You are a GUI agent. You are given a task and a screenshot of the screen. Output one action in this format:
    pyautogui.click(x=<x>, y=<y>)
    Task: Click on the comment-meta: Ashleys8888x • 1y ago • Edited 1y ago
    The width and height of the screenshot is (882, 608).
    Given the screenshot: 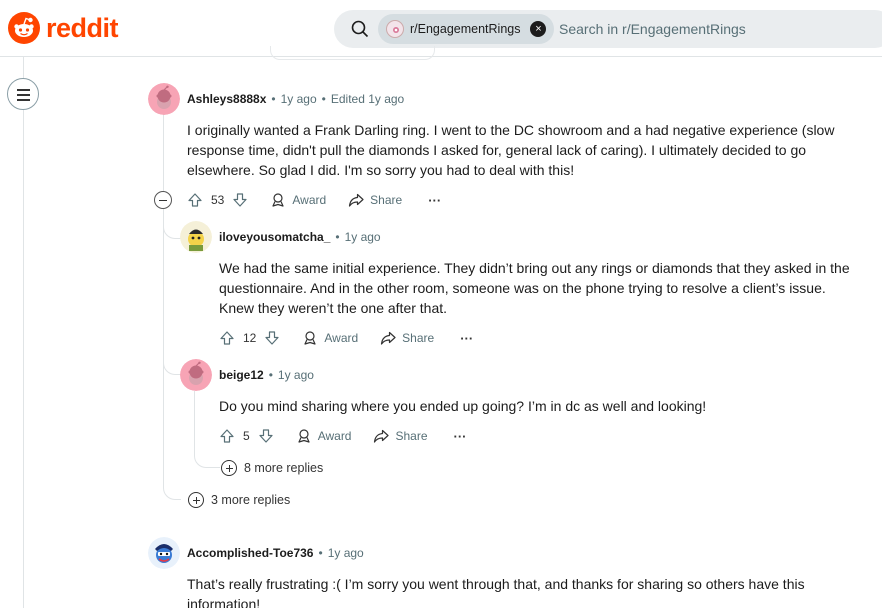 What is the action you would take?
    pyautogui.click(x=296, y=99)
    